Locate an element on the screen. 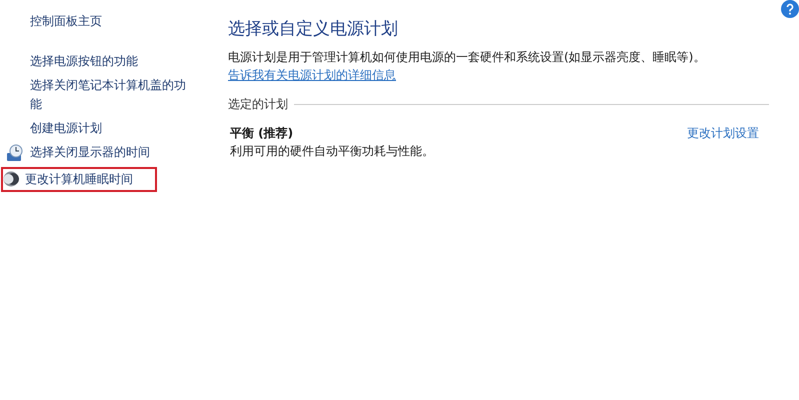 The height and width of the screenshot is (400, 799). plan-name: 平衡 (推荐) is located at coordinates (262, 133).